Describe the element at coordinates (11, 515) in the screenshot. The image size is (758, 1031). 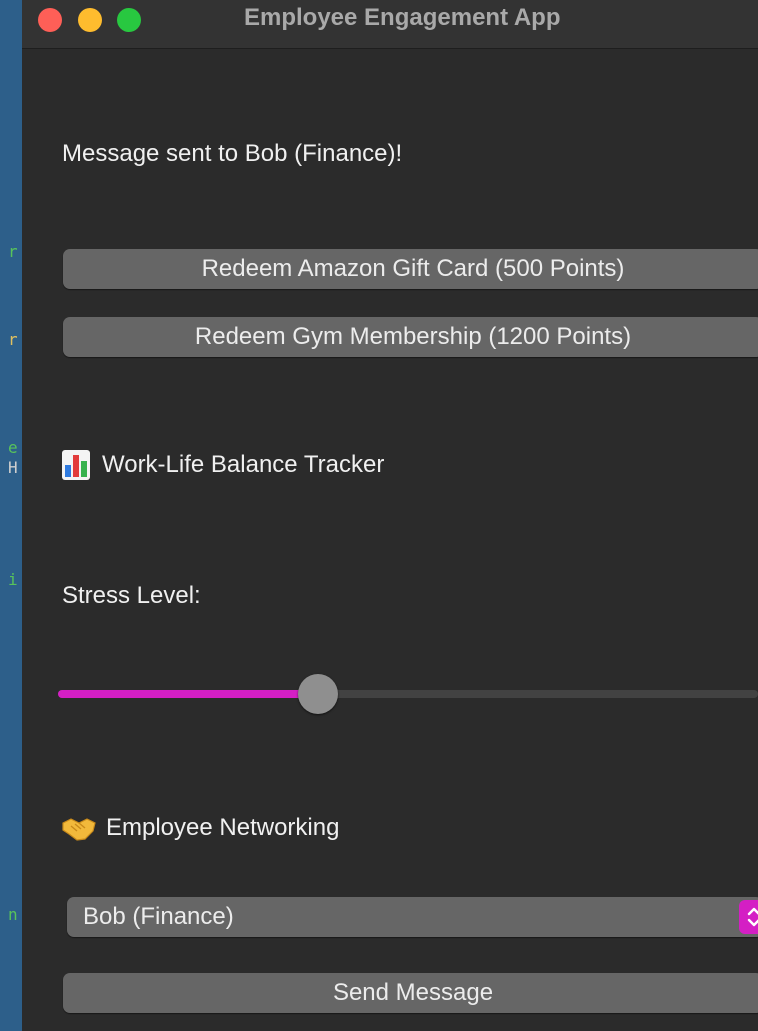
I see `desktop-background-strip: r r e H i n` at that location.